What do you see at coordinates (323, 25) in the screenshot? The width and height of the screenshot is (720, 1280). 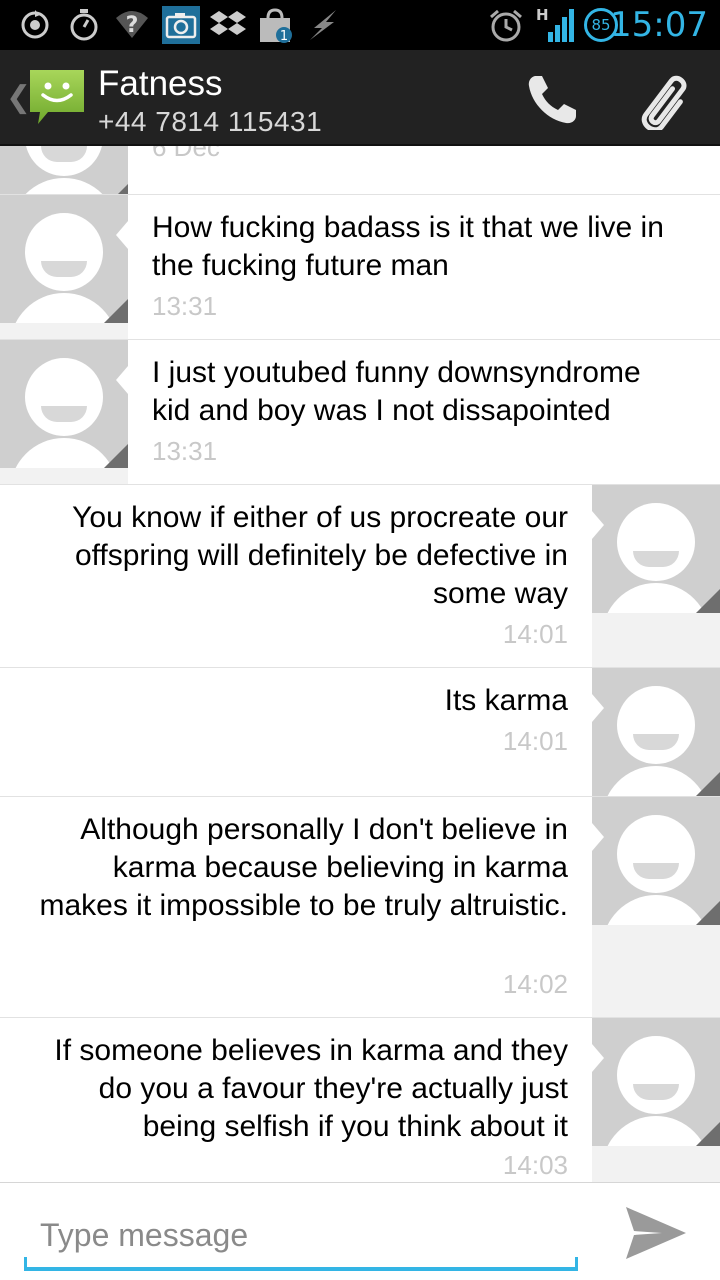 I see `lightning-icon` at bounding box center [323, 25].